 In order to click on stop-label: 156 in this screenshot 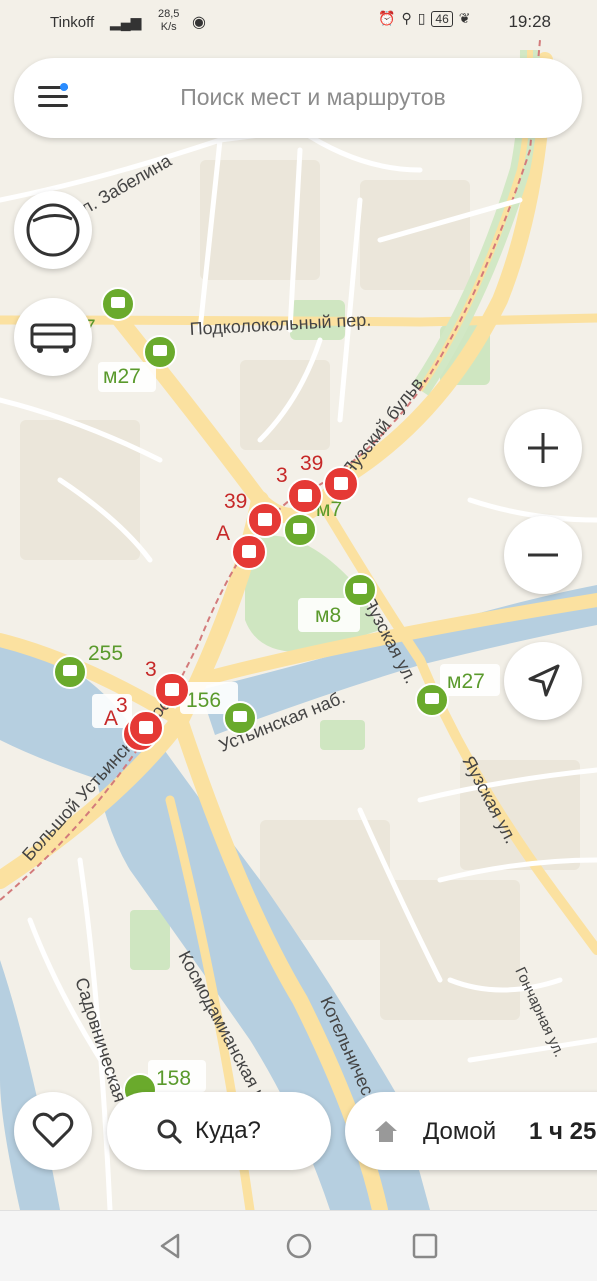, I will do `click(203, 700)`.